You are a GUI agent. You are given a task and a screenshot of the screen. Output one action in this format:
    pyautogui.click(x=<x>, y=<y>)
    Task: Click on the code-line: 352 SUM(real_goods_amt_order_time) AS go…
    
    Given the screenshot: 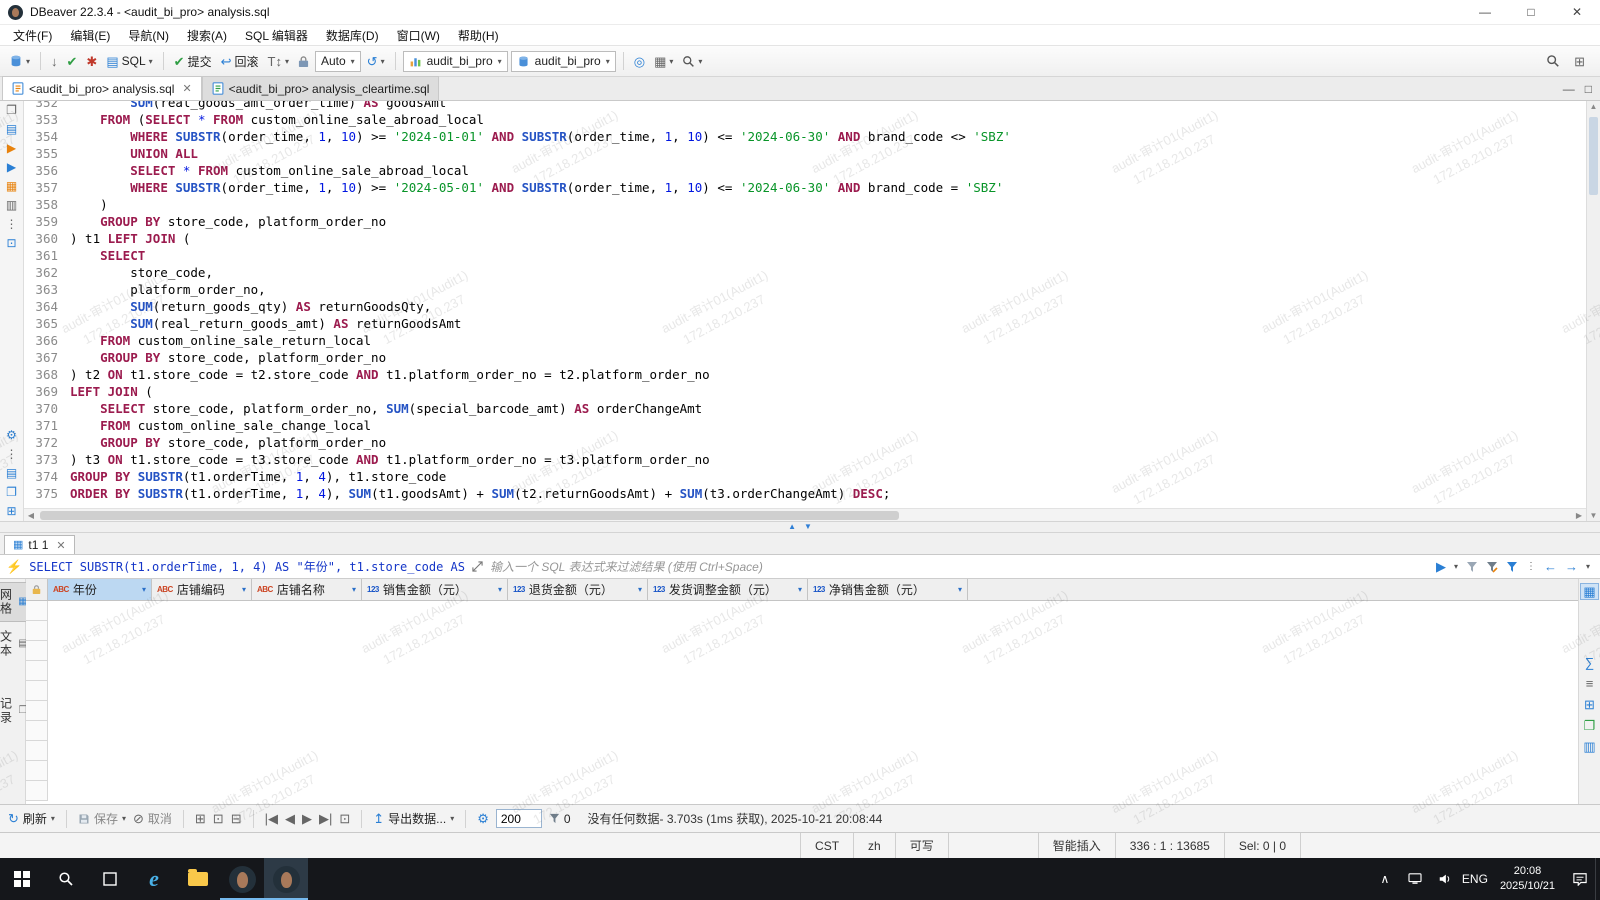 What is the action you would take?
    pyautogui.click(x=805, y=106)
    